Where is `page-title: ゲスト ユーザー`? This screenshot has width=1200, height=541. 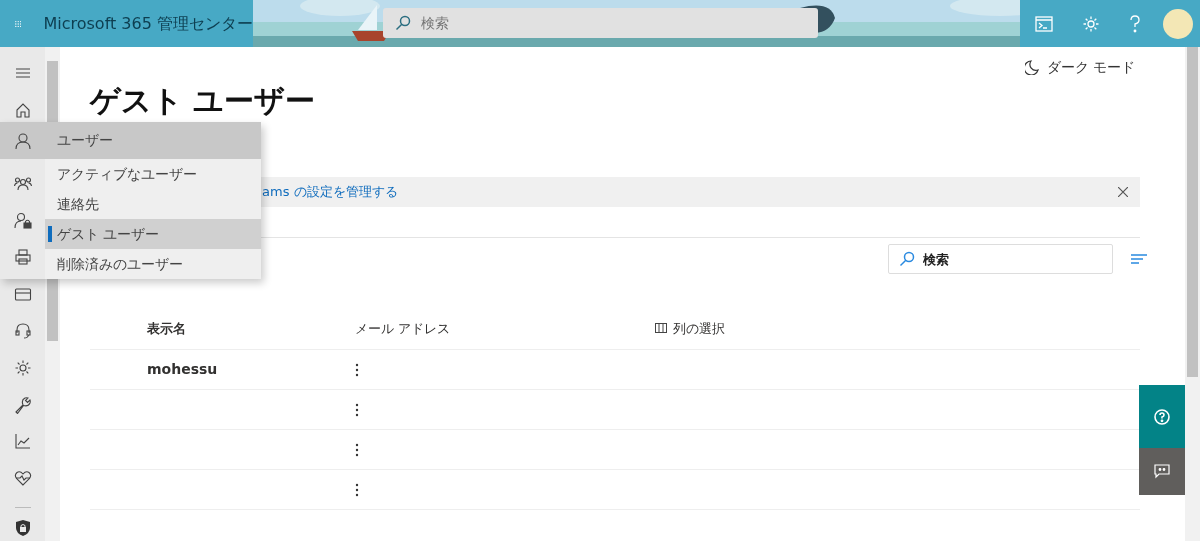 page-title: ゲスト ユーザー is located at coordinates (203, 101).